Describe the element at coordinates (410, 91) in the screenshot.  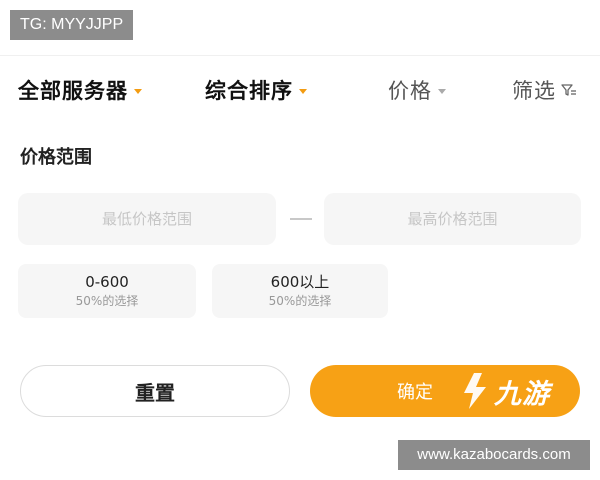
I see `tab-price-label: 价格` at that location.